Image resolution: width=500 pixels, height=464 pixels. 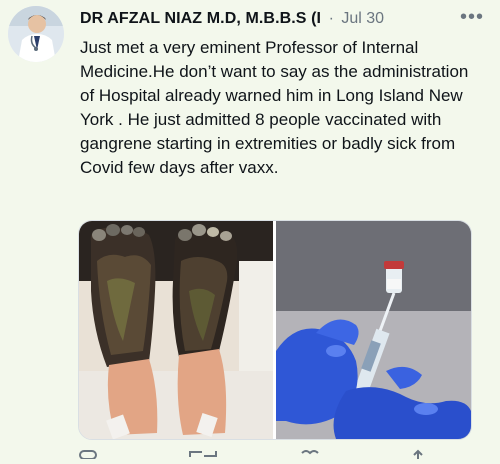 I want to click on author-name: DR AFZAL NIAZ M.D, M.B.B.S (I, so click(x=200, y=18).